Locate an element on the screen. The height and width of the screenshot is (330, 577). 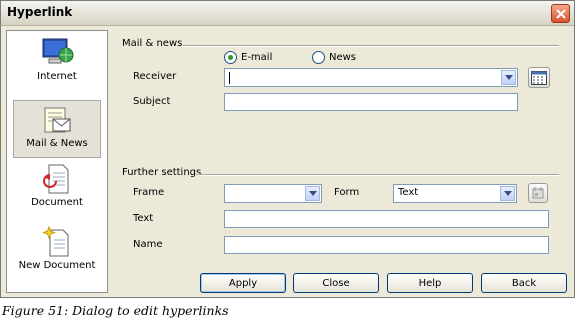
radio-selected-dot is located at coordinates (230, 57).